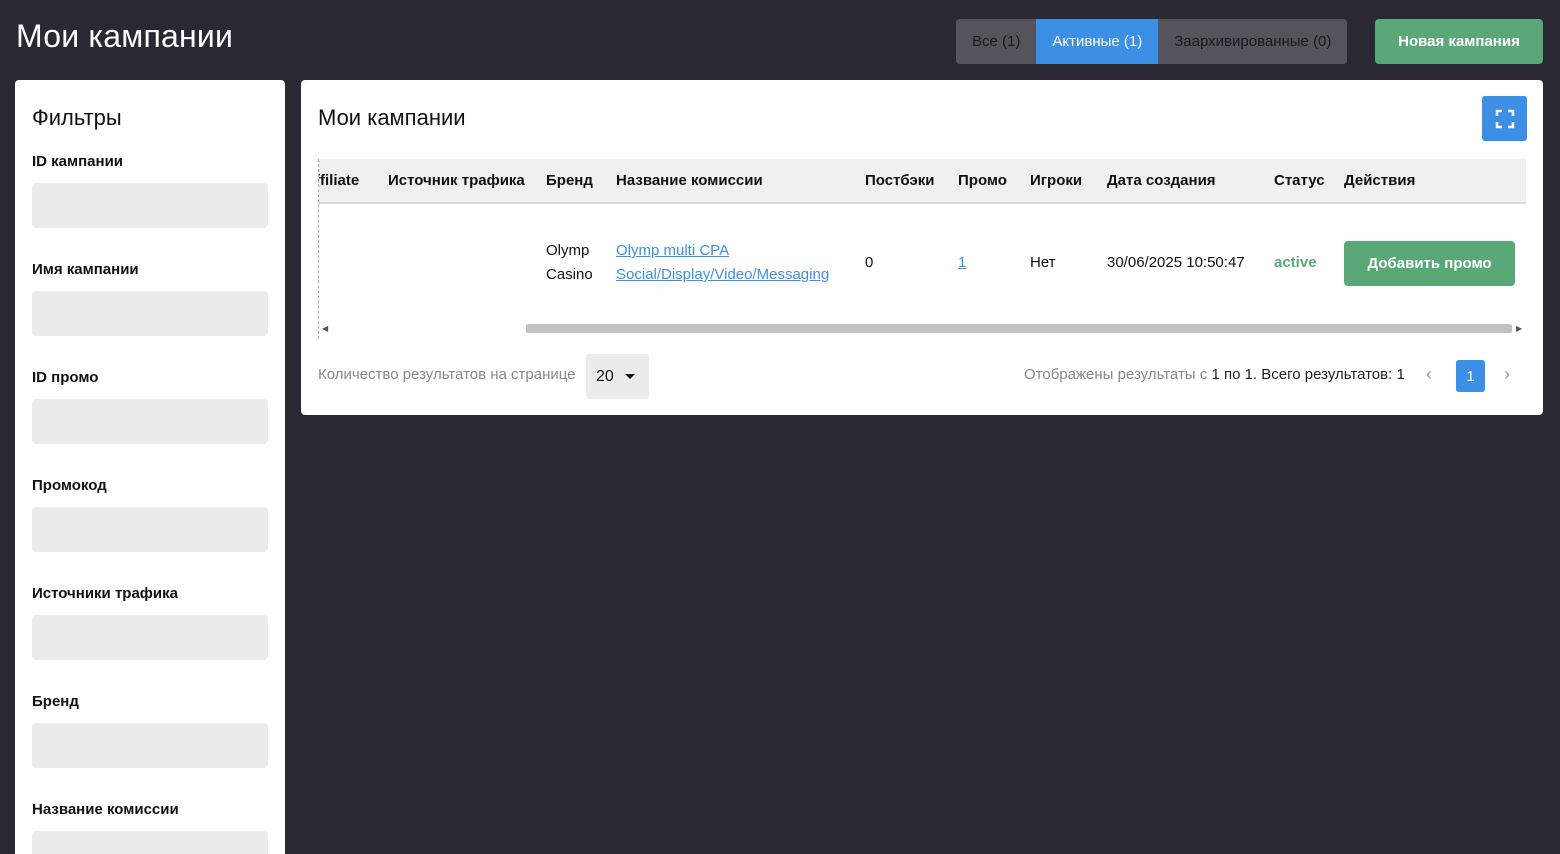  I want to click on cell-postbacks: 0, so click(869, 262).